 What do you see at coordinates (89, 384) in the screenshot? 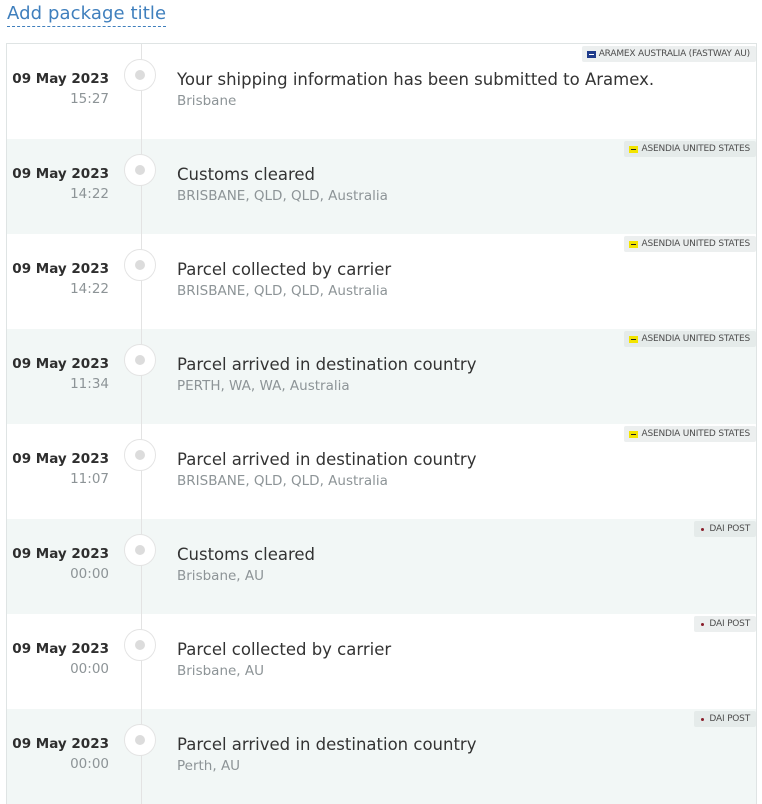
I see `event-time: 11:34` at bounding box center [89, 384].